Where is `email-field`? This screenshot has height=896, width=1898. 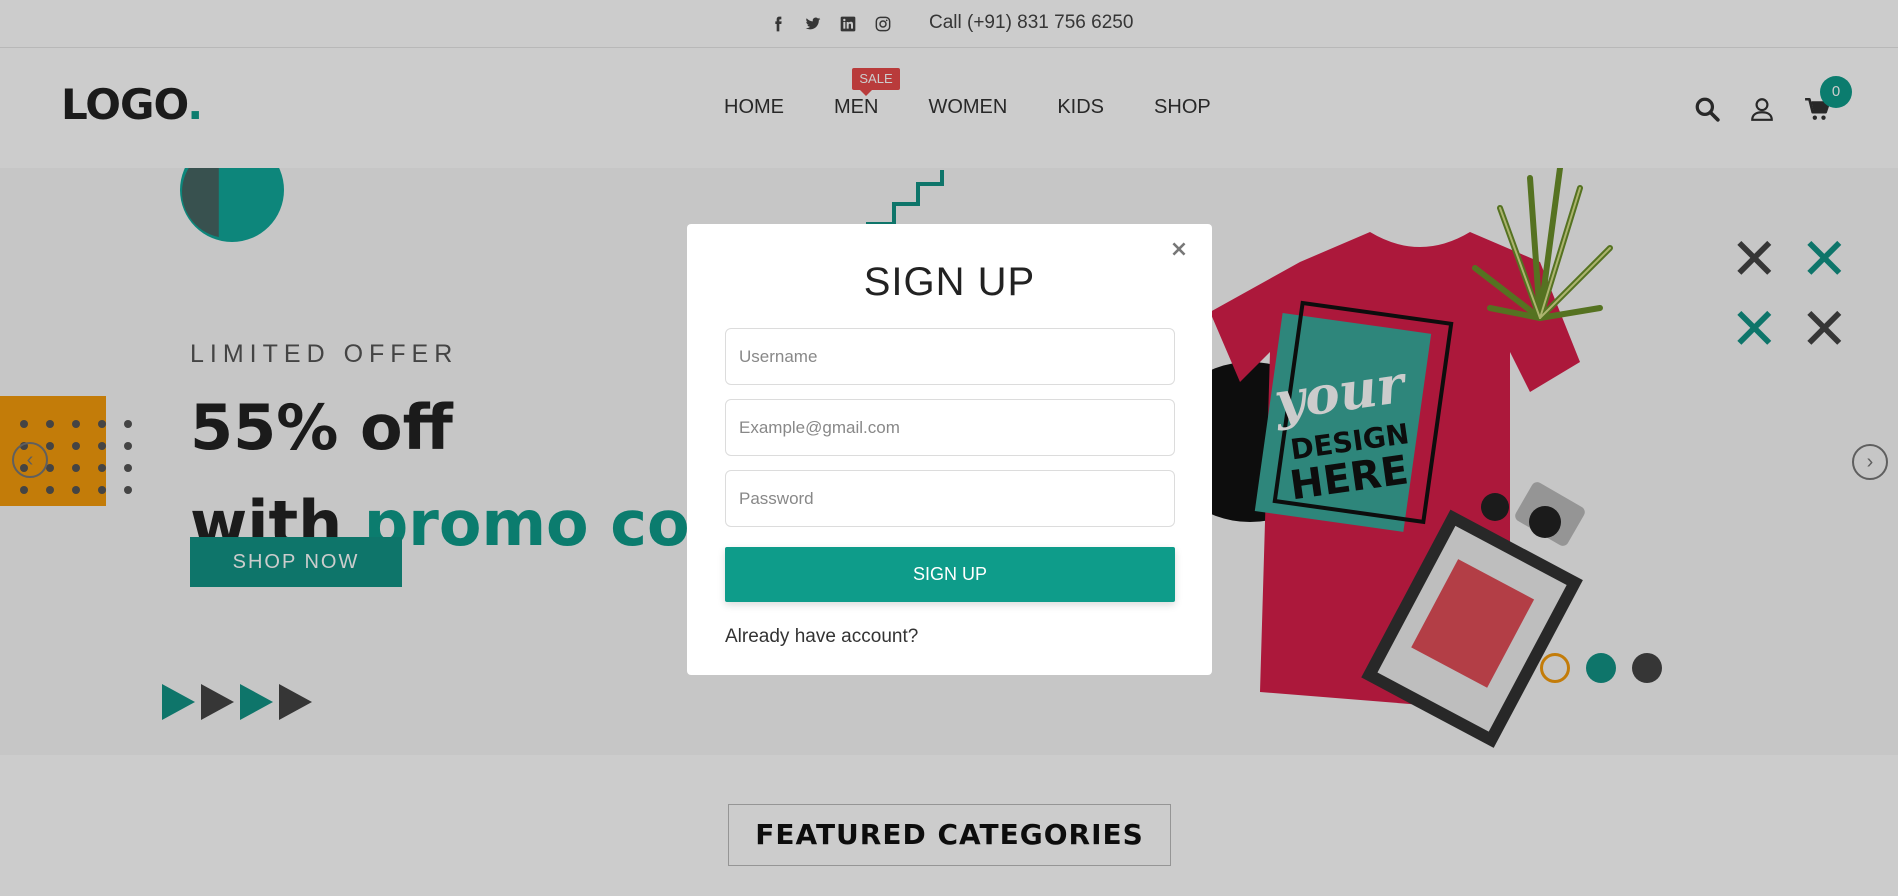
email-field is located at coordinates (950, 427).